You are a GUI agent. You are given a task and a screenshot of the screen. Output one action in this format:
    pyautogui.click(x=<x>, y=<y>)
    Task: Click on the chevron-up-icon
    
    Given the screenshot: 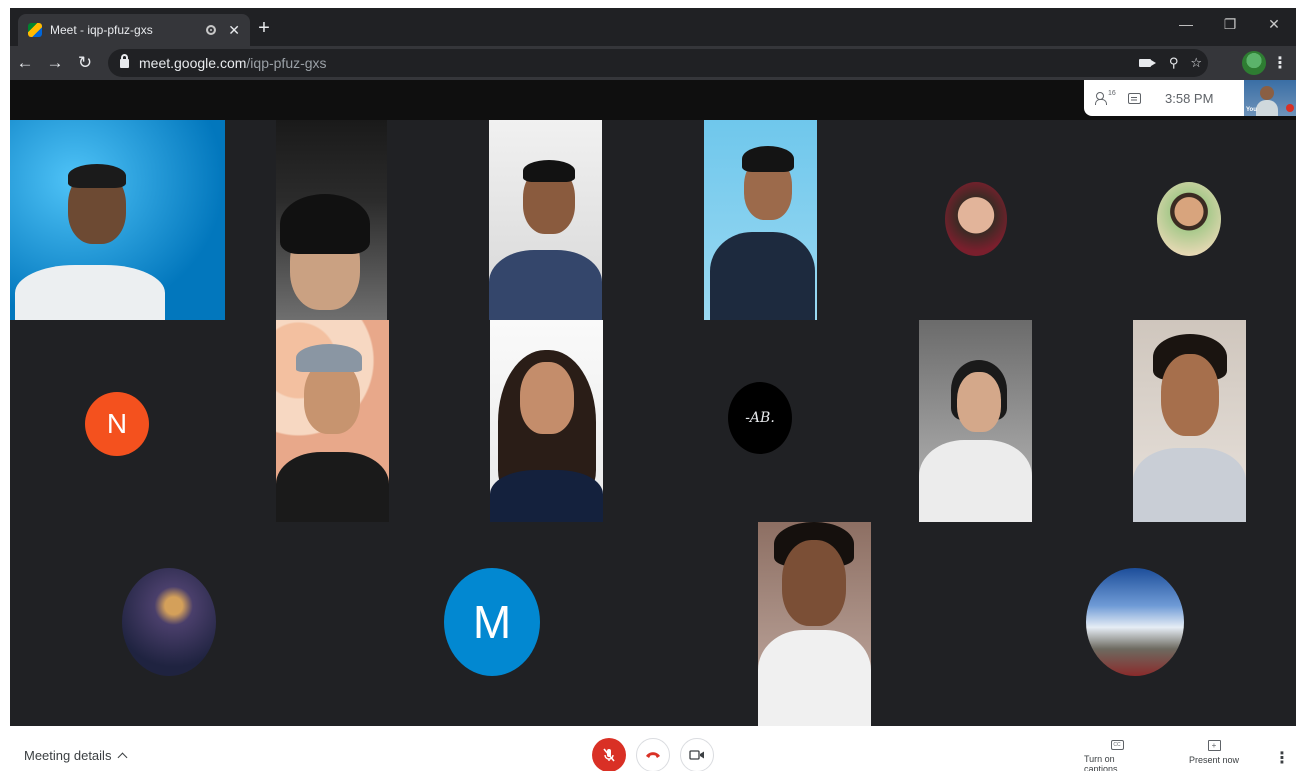 What is the action you would take?
    pyautogui.click(x=123, y=757)
    